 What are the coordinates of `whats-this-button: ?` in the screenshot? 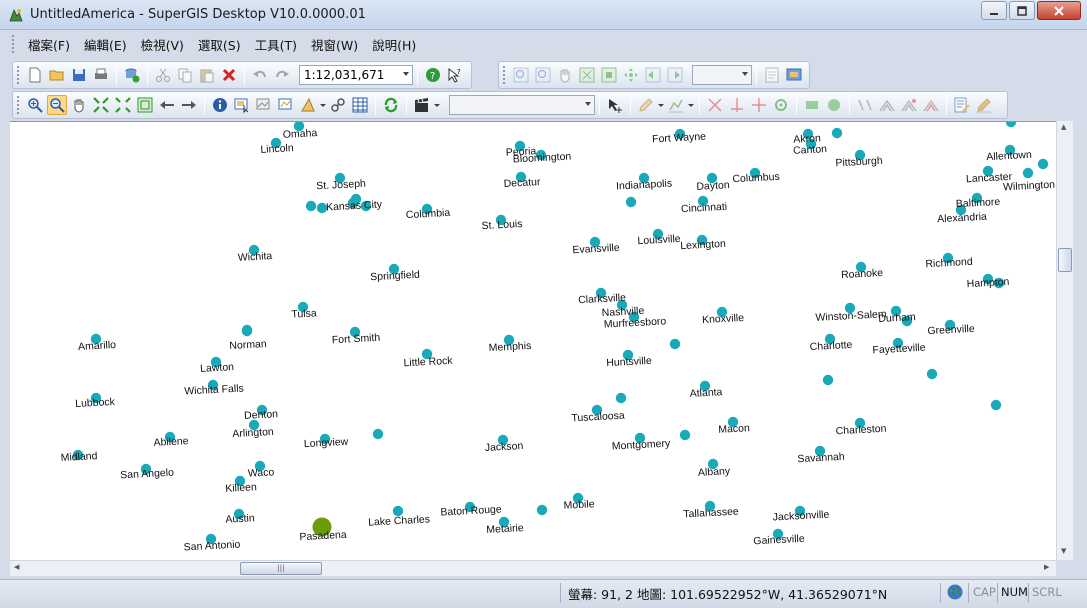 It's located at (455, 75).